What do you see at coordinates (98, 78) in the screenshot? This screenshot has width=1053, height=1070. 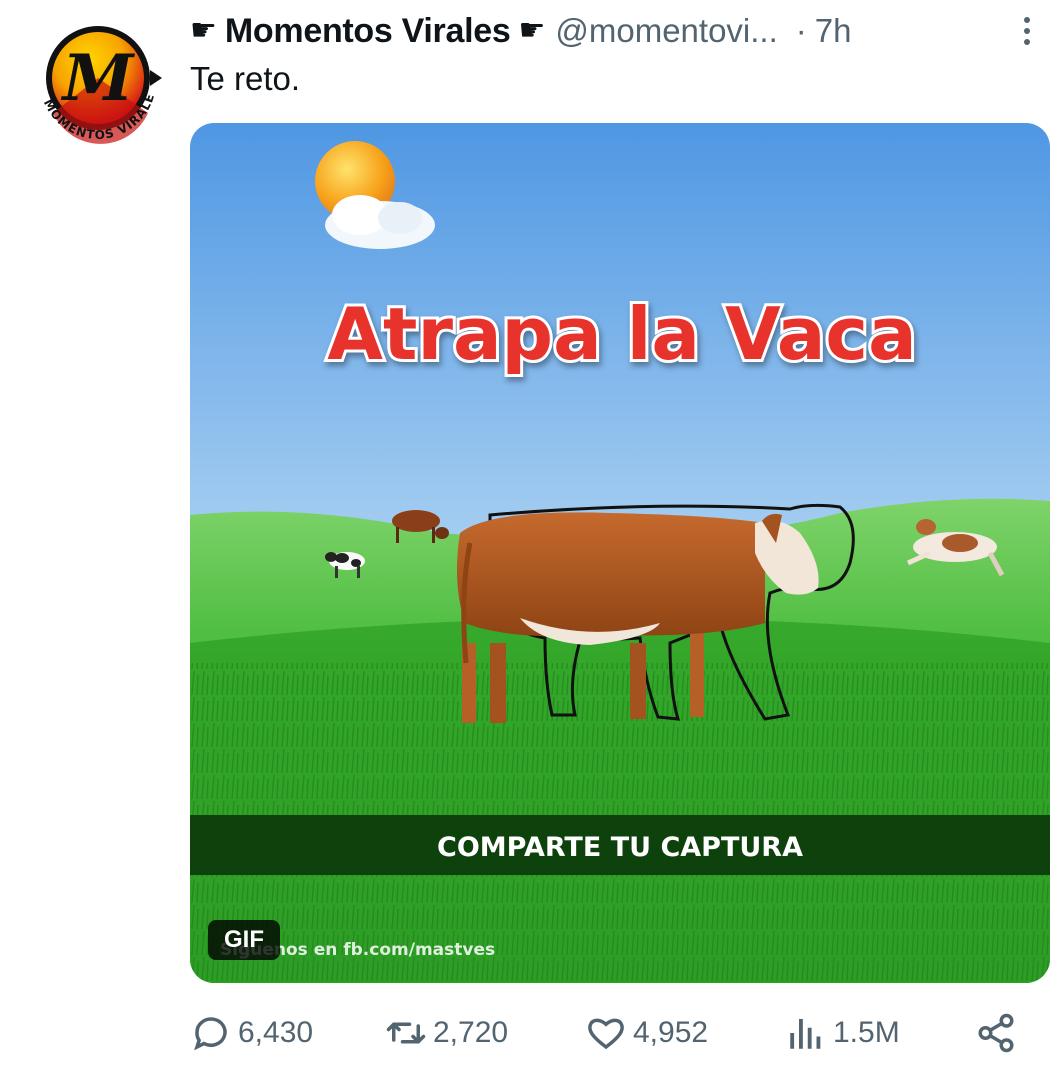 I see `svg-text: M` at bounding box center [98, 78].